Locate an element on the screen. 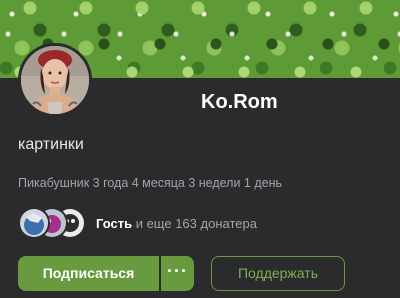 This screenshot has height=298, width=400. donators-row: Гость и еще 163 донатера is located at coordinates (168, 224).